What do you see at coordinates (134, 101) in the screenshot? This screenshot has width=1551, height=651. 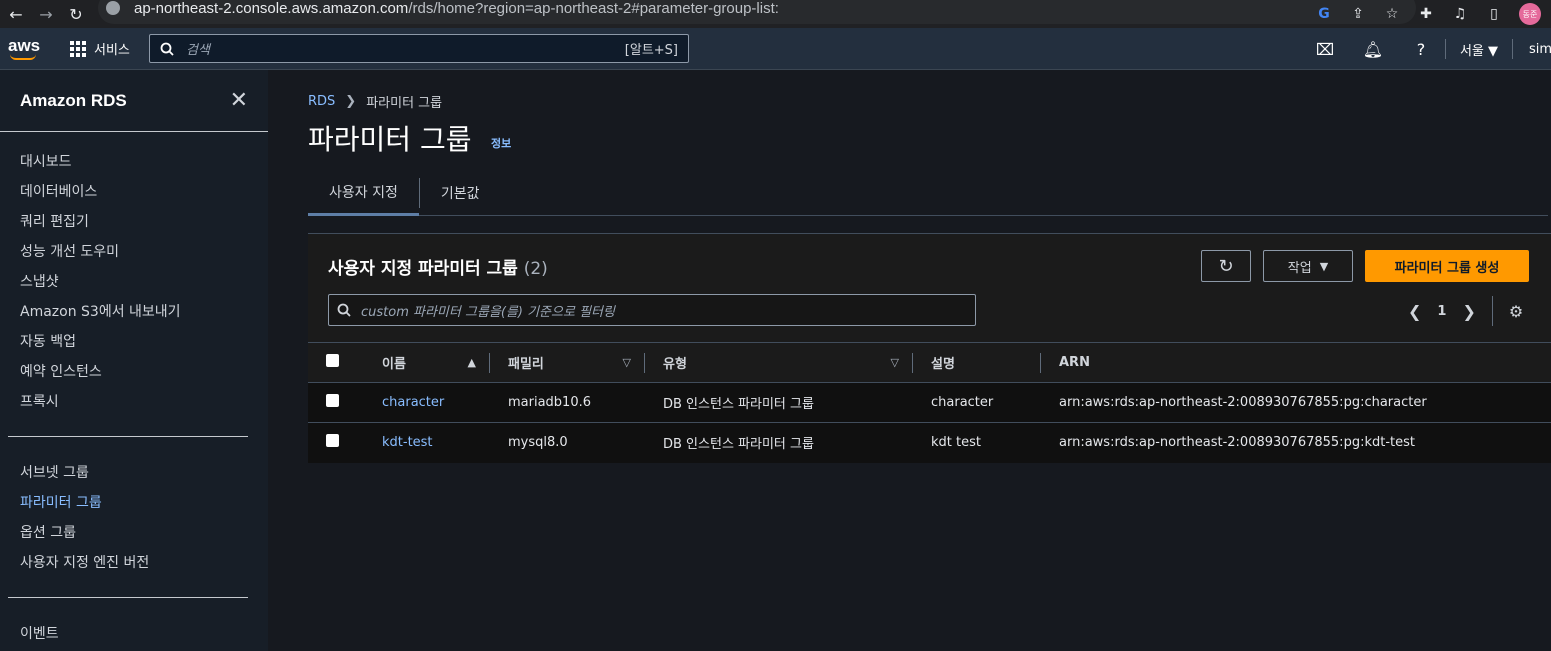 I see `sidebar-header: Amazon RDS ✕` at bounding box center [134, 101].